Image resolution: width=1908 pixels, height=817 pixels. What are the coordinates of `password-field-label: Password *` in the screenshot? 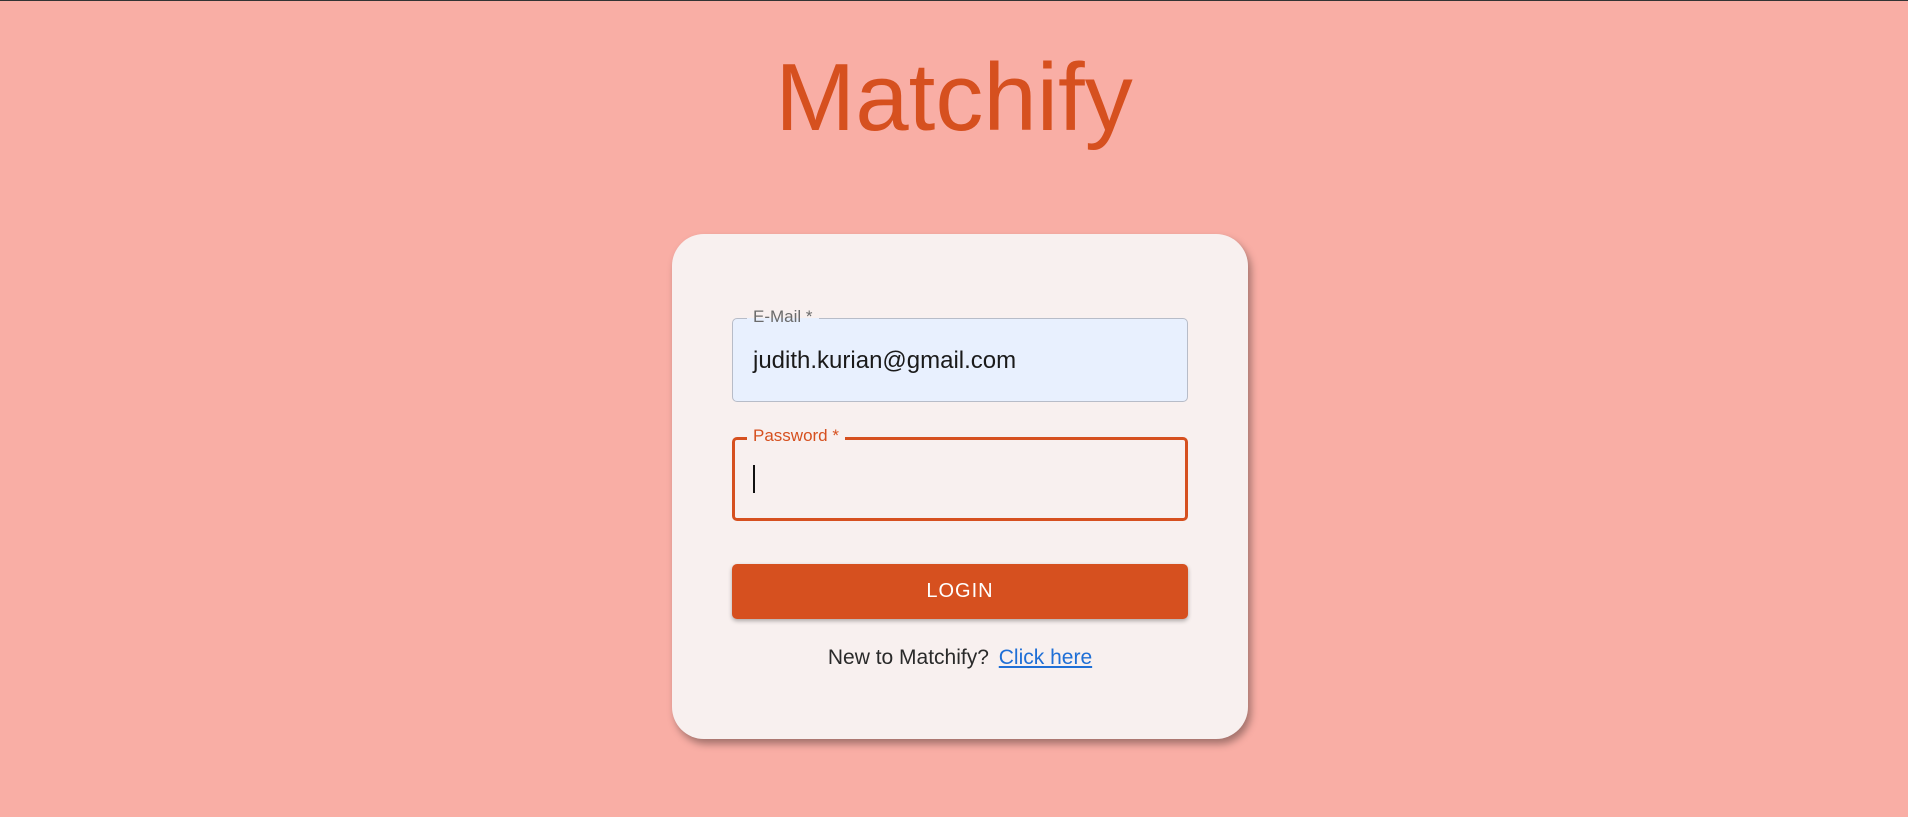 It's located at (796, 436).